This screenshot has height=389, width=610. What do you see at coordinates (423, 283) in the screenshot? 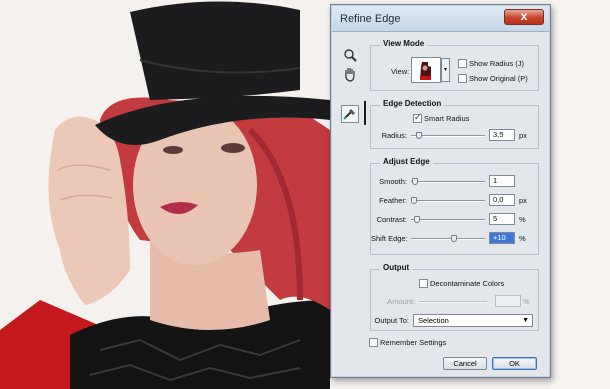
I see `decontaminate-colors-checkbox` at bounding box center [423, 283].